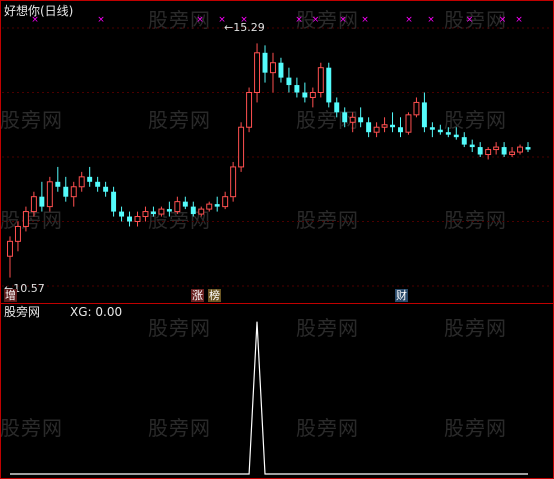 The width and height of the screenshot is (554, 479). I want to click on indicator-name: 股旁网, so click(22, 312).